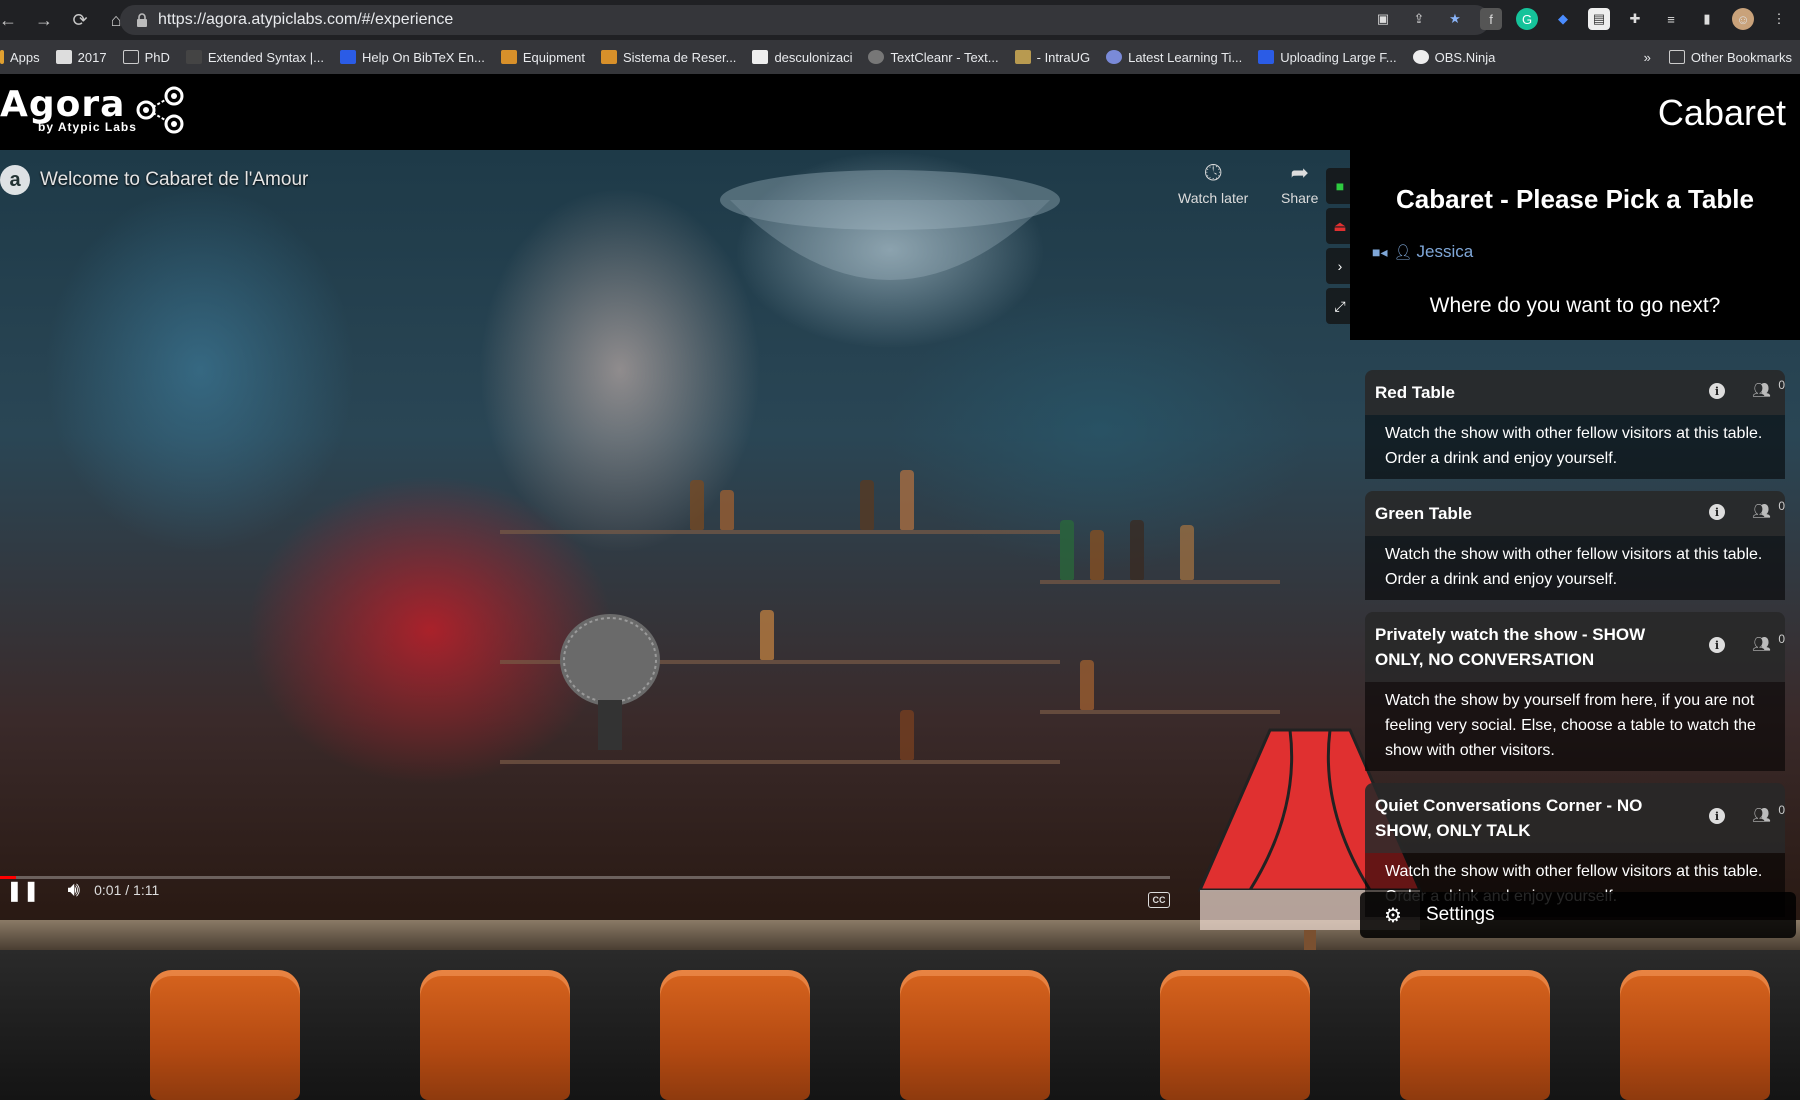 Image resolution: width=1800 pixels, height=1100 pixels. Describe the element at coordinates (74, 890) in the screenshot. I see `volume-icon: 🔊︎` at that location.